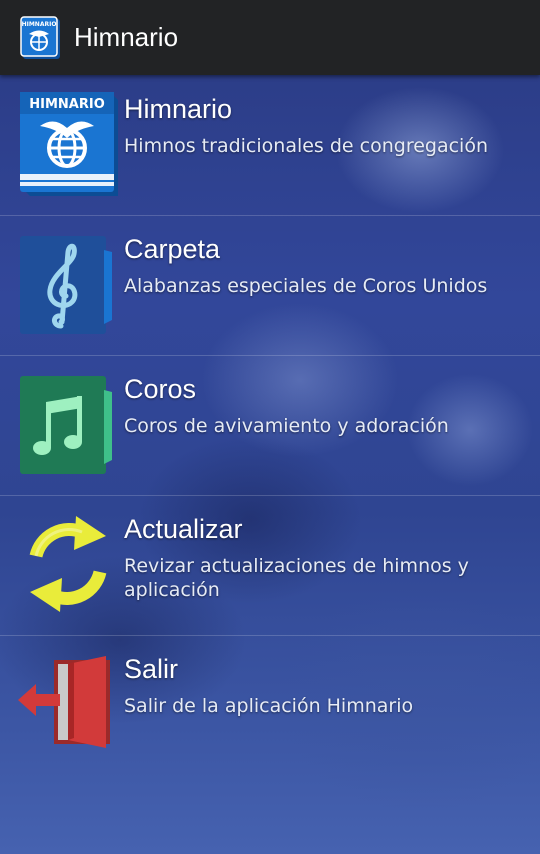 This screenshot has width=540, height=854. I want to click on menu-item-subtitle: Salir de la aplicación Himnario, so click(269, 706).